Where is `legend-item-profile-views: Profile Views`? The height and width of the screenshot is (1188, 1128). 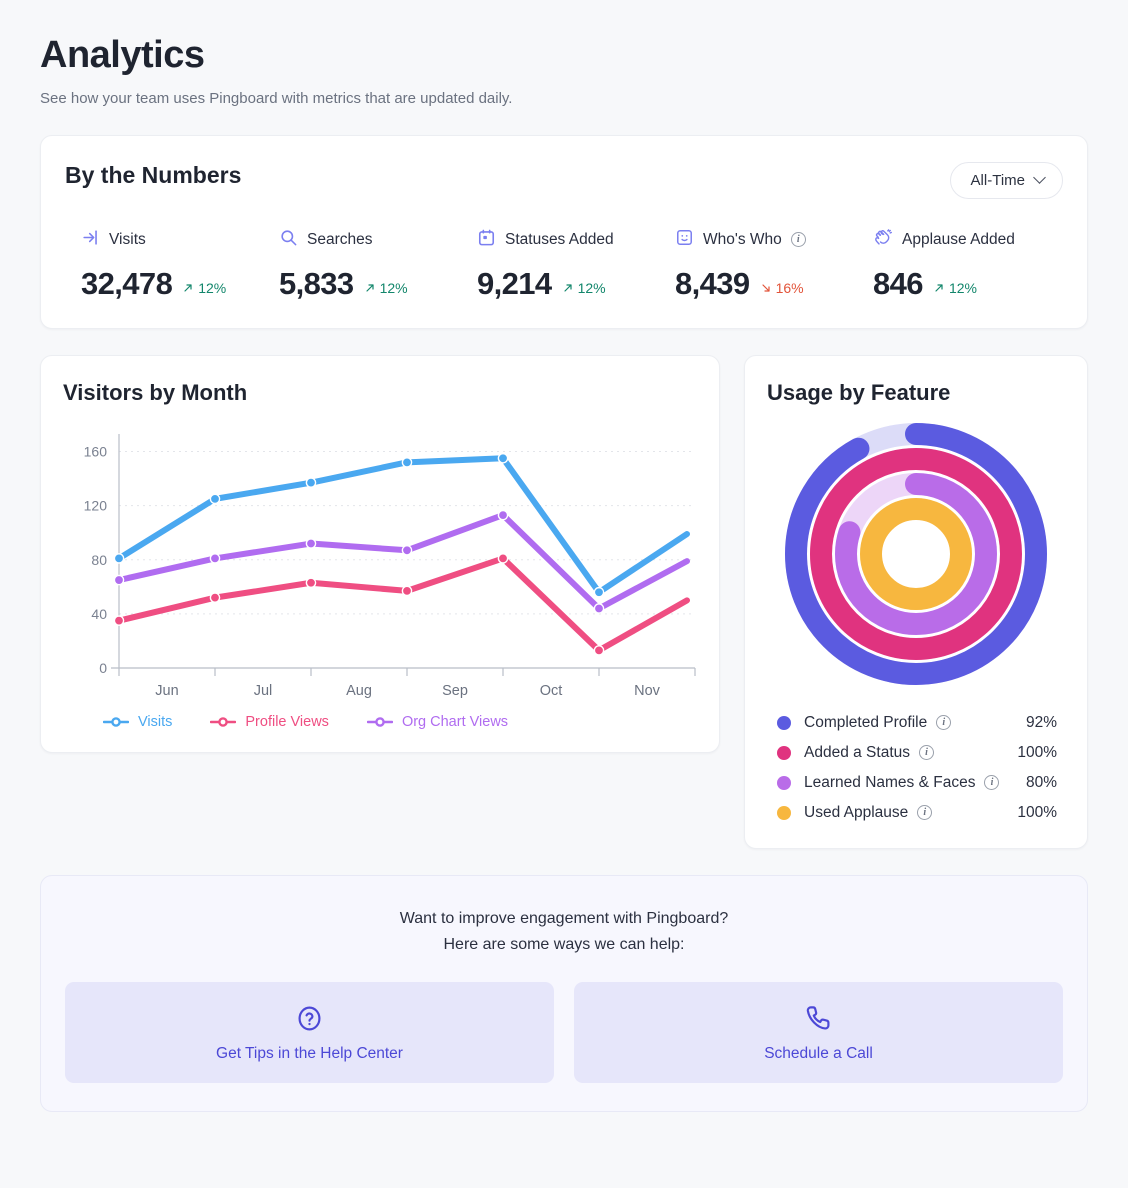 legend-item-profile-views: Profile Views is located at coordinates (269, 722).